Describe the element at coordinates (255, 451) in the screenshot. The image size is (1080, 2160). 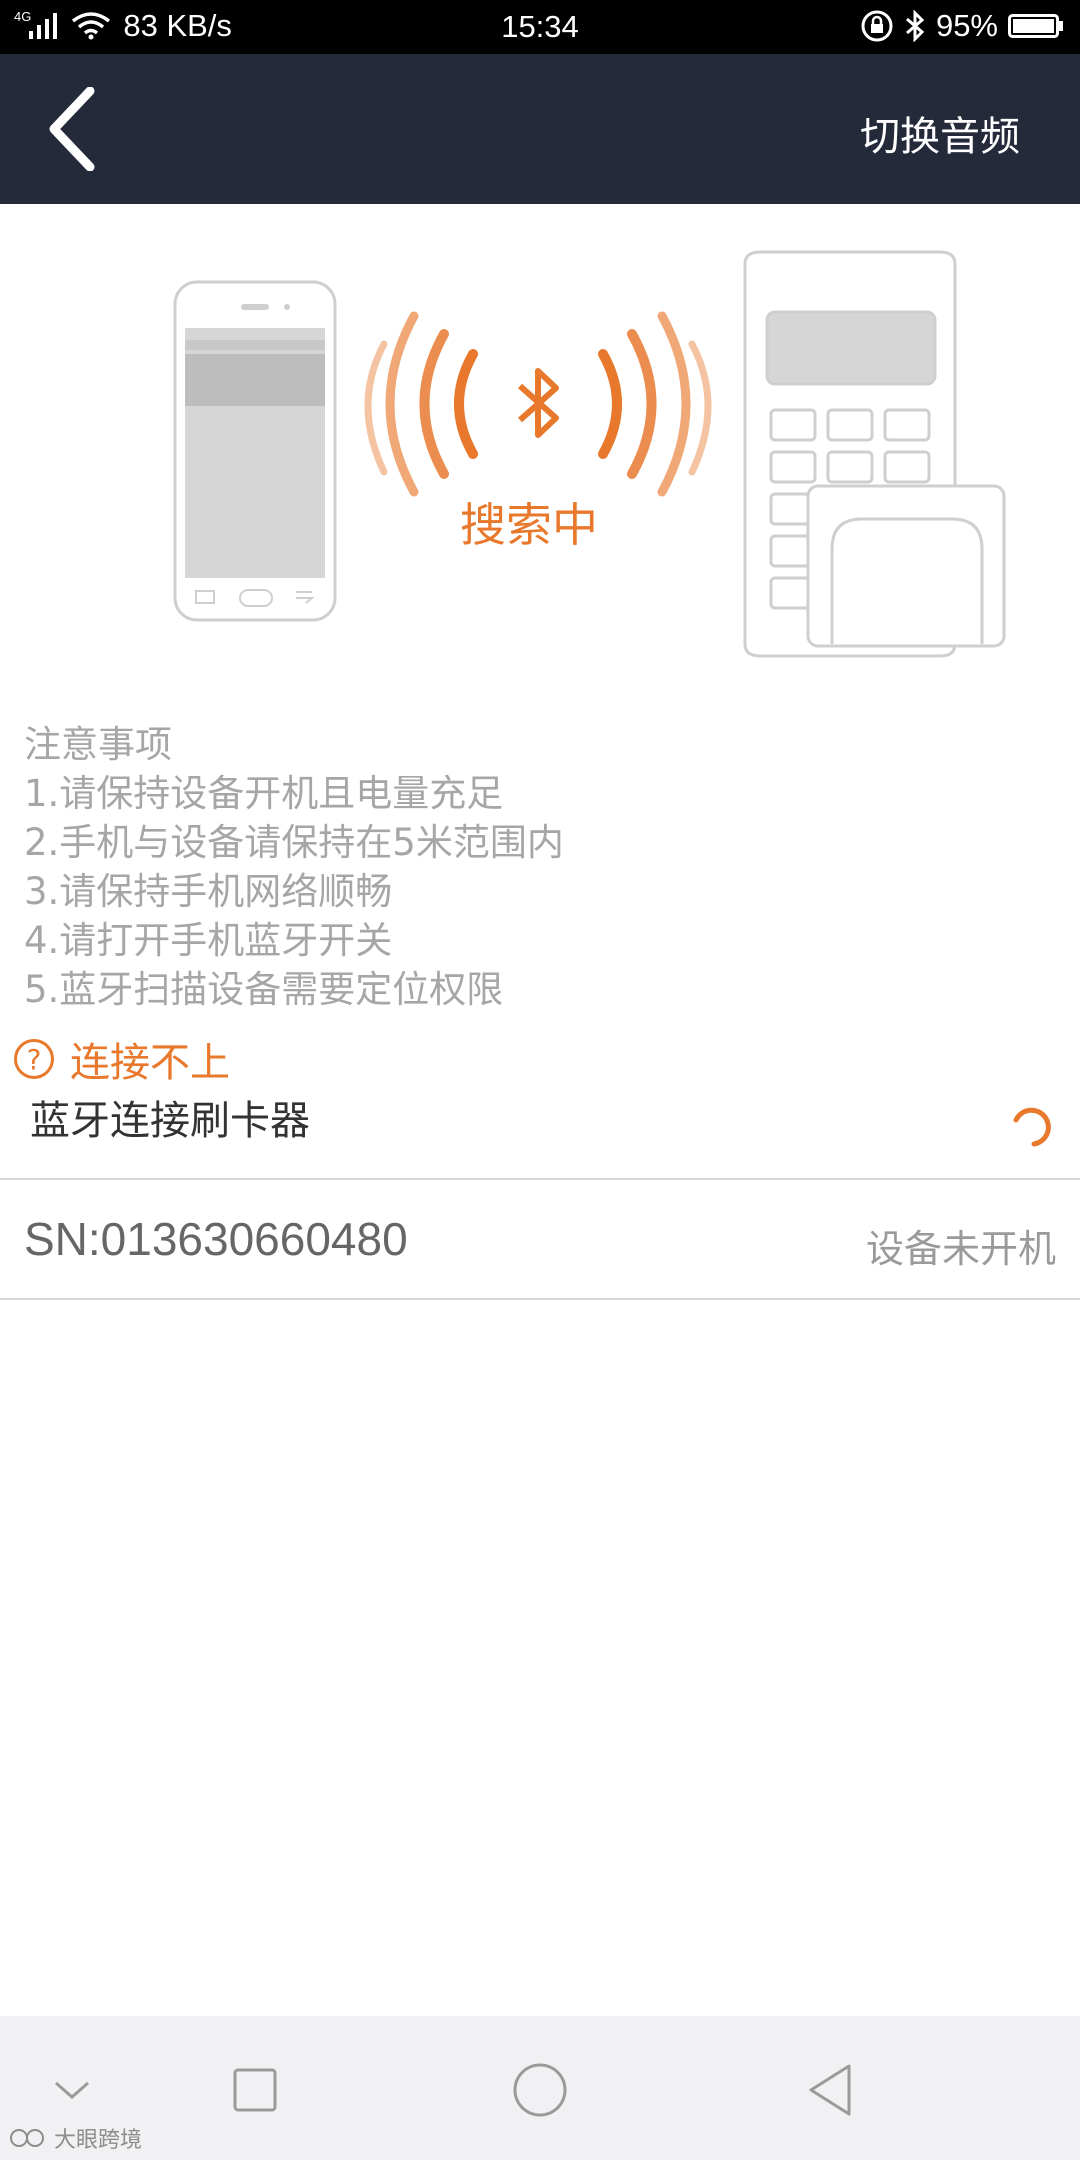
I see `phone-icon` at that location.